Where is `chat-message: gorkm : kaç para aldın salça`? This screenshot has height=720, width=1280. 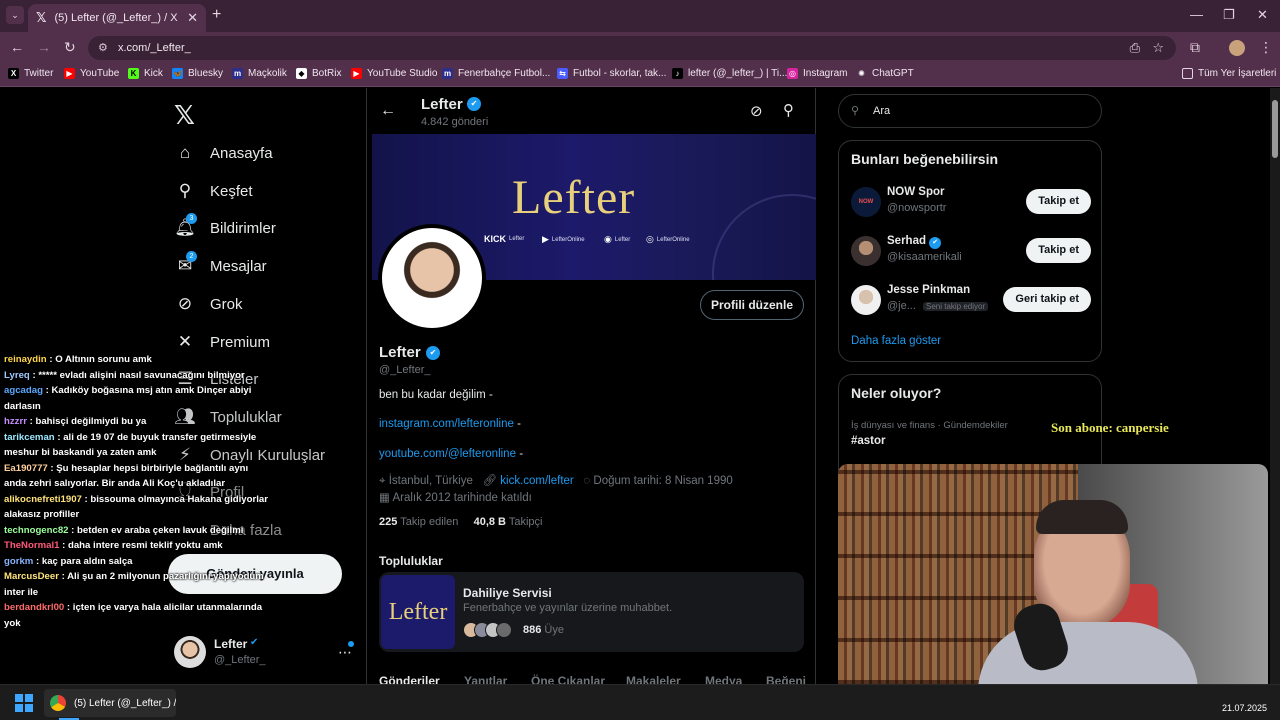 chat-message: gorkm : kaç para aldın salça is located at coordinates (68, 561).